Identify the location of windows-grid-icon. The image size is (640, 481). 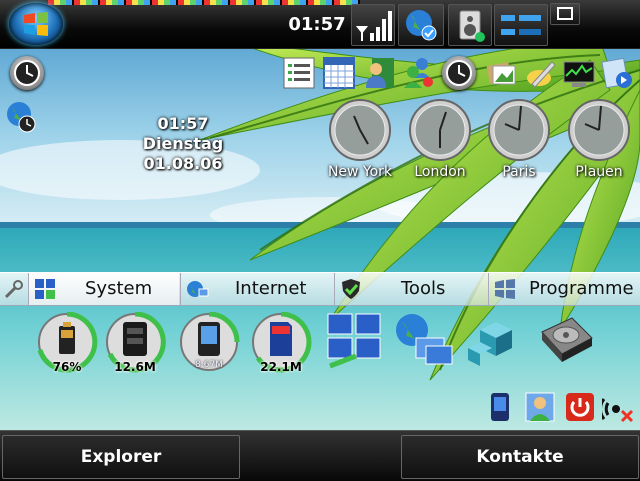
(45, 289).